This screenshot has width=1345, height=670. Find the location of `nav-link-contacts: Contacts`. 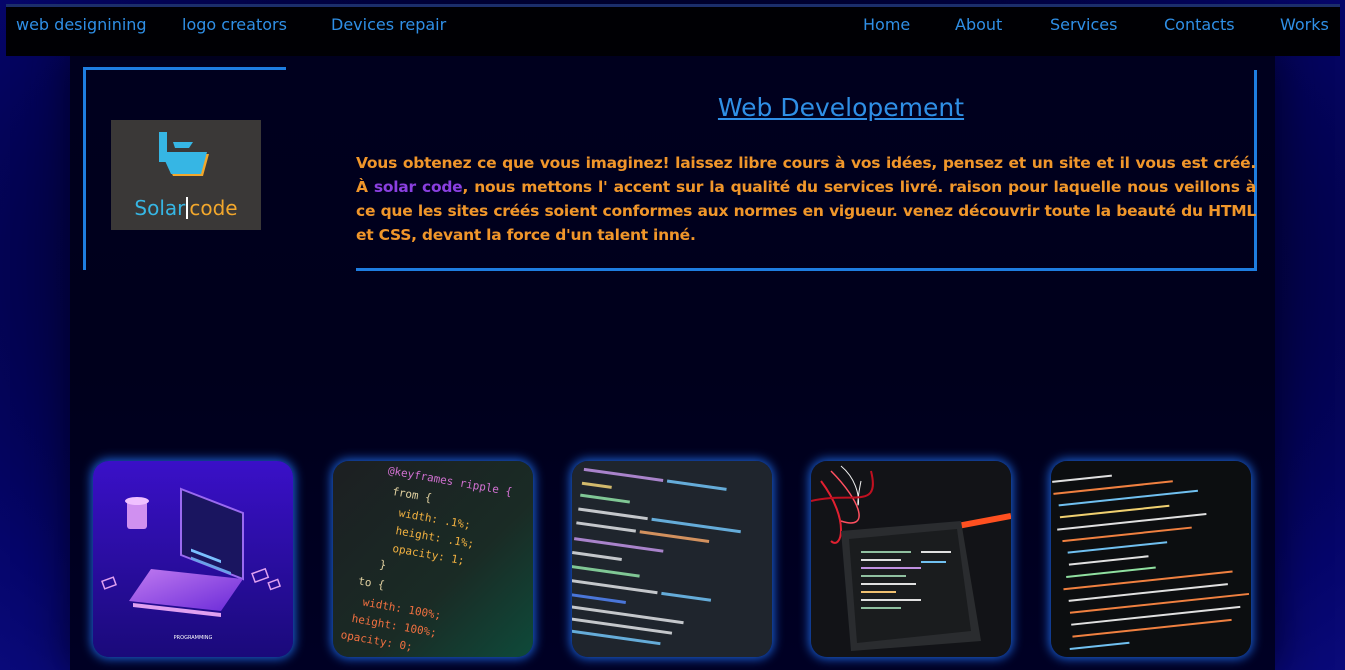

nav-link-contacts: Contacts is located at coordinates (1199, 24).